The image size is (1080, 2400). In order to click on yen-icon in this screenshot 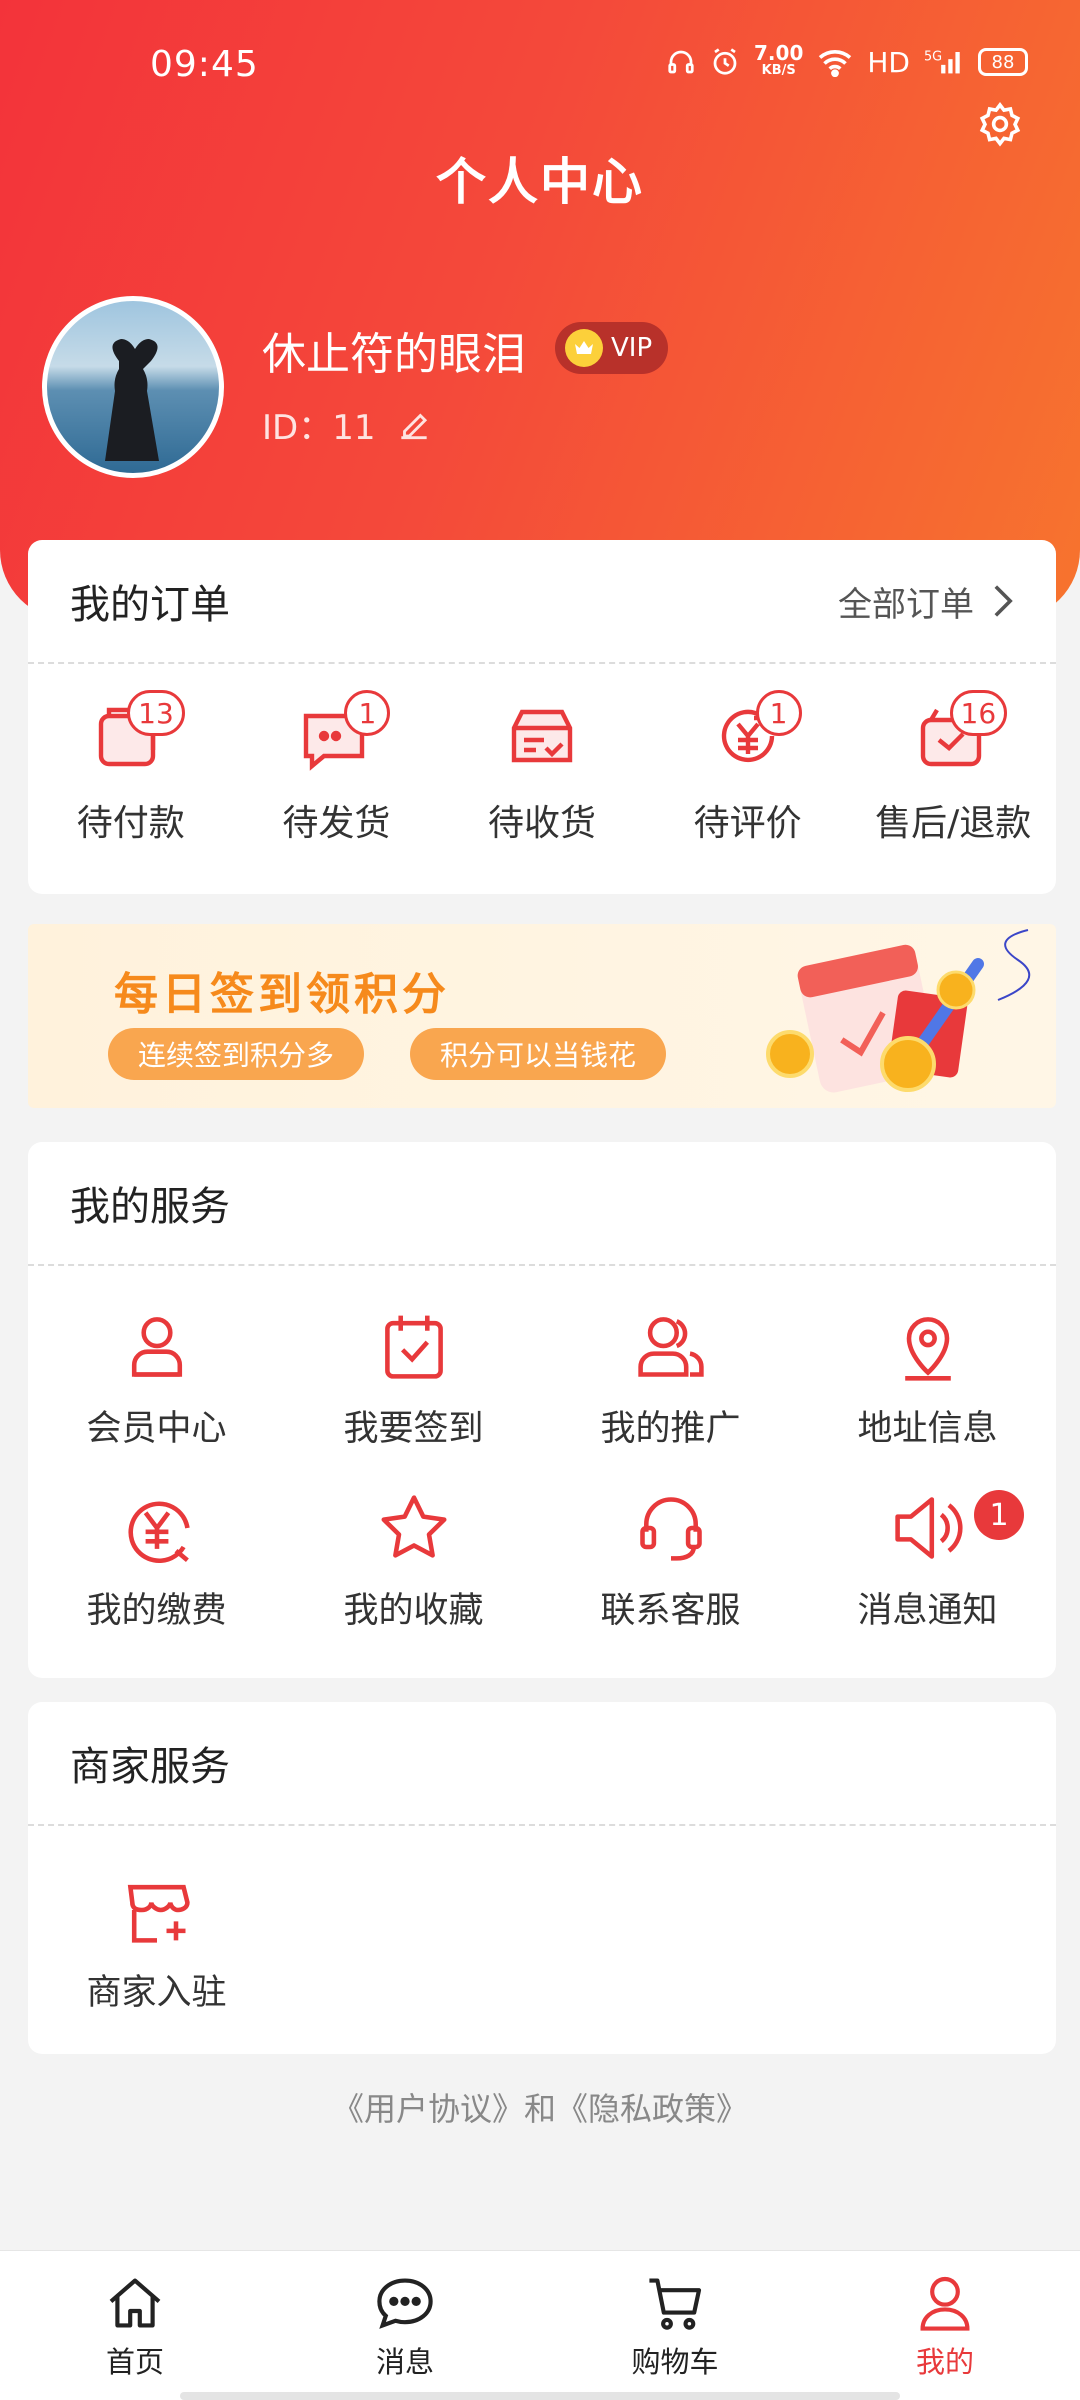, I will do `click(158, 1532)`.